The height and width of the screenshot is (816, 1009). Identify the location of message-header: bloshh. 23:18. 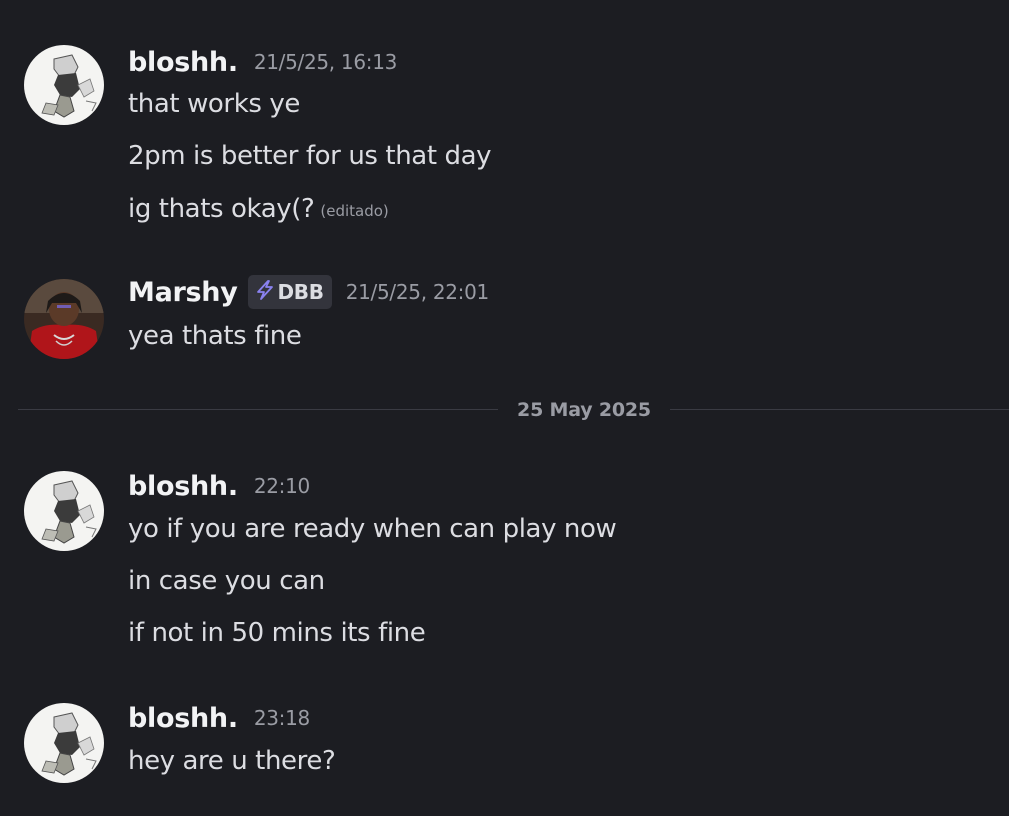
(219, 718).